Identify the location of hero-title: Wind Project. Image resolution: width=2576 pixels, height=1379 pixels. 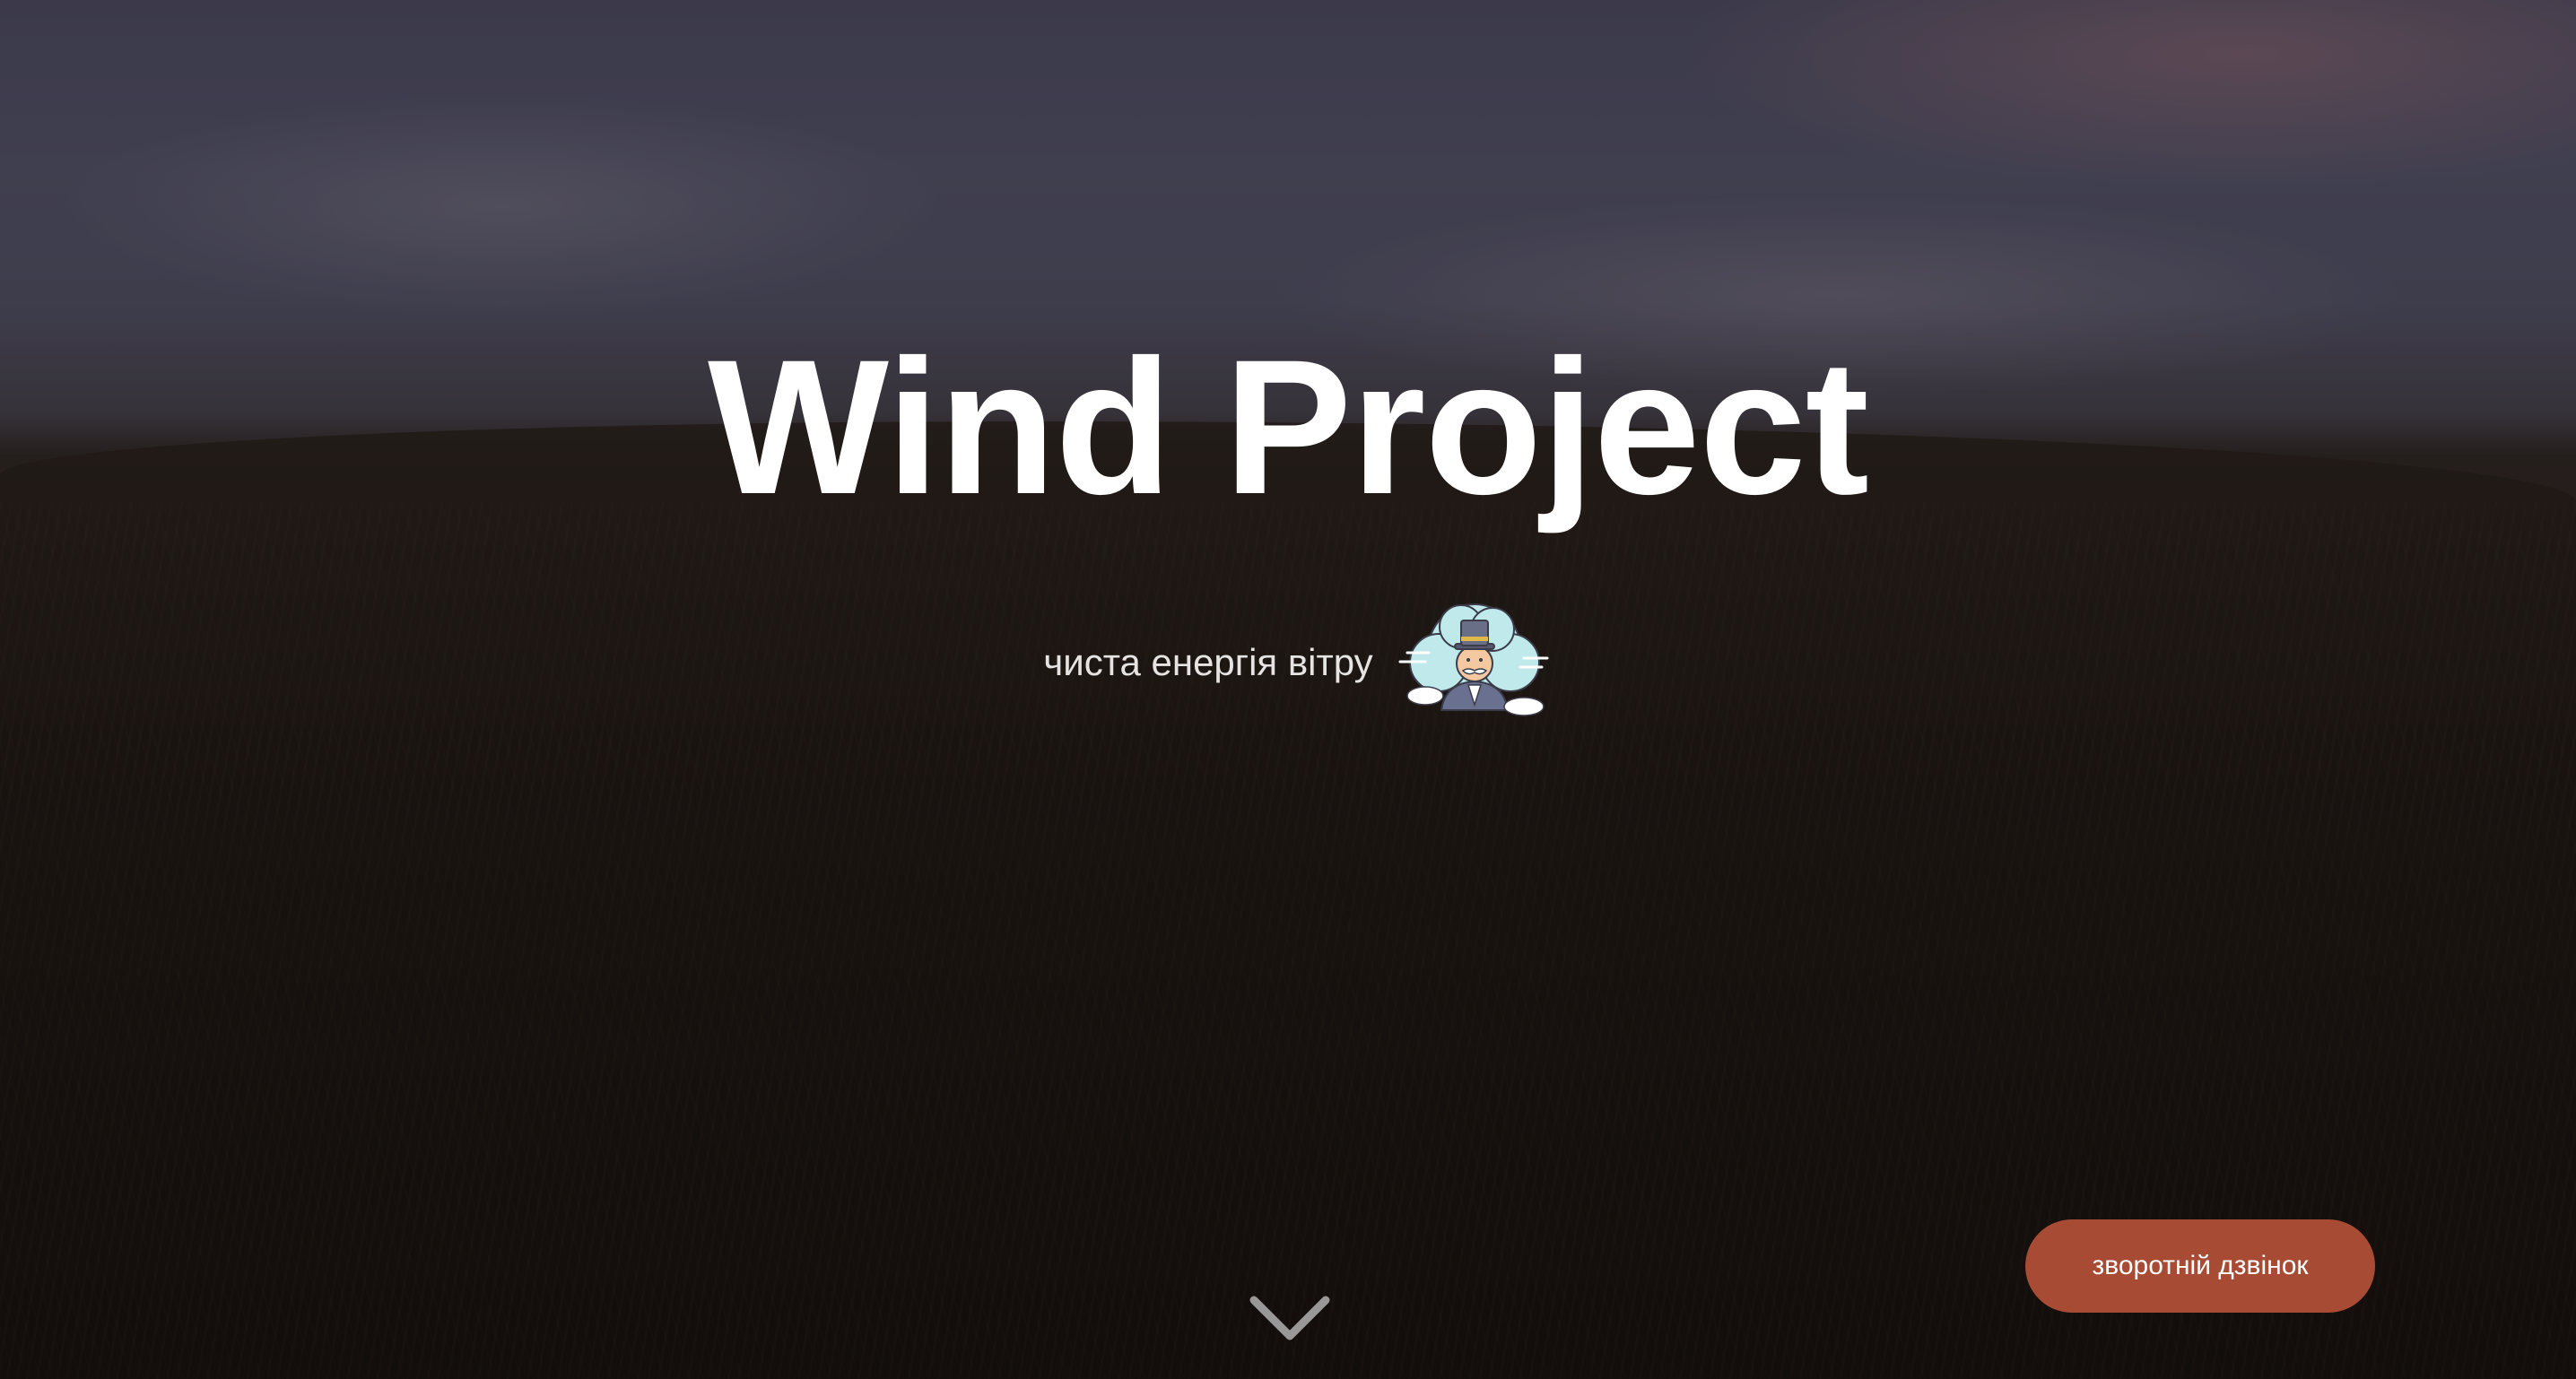
(1288, 427).